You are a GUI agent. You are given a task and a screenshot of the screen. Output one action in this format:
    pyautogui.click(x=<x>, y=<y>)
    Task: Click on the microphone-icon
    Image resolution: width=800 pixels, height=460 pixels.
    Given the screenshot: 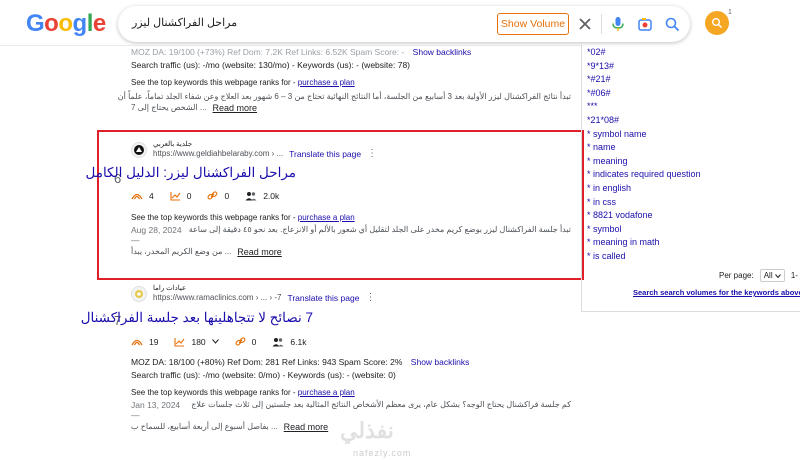 What is the action you would take?
    pyautogui.click(x=618, y=24)
    